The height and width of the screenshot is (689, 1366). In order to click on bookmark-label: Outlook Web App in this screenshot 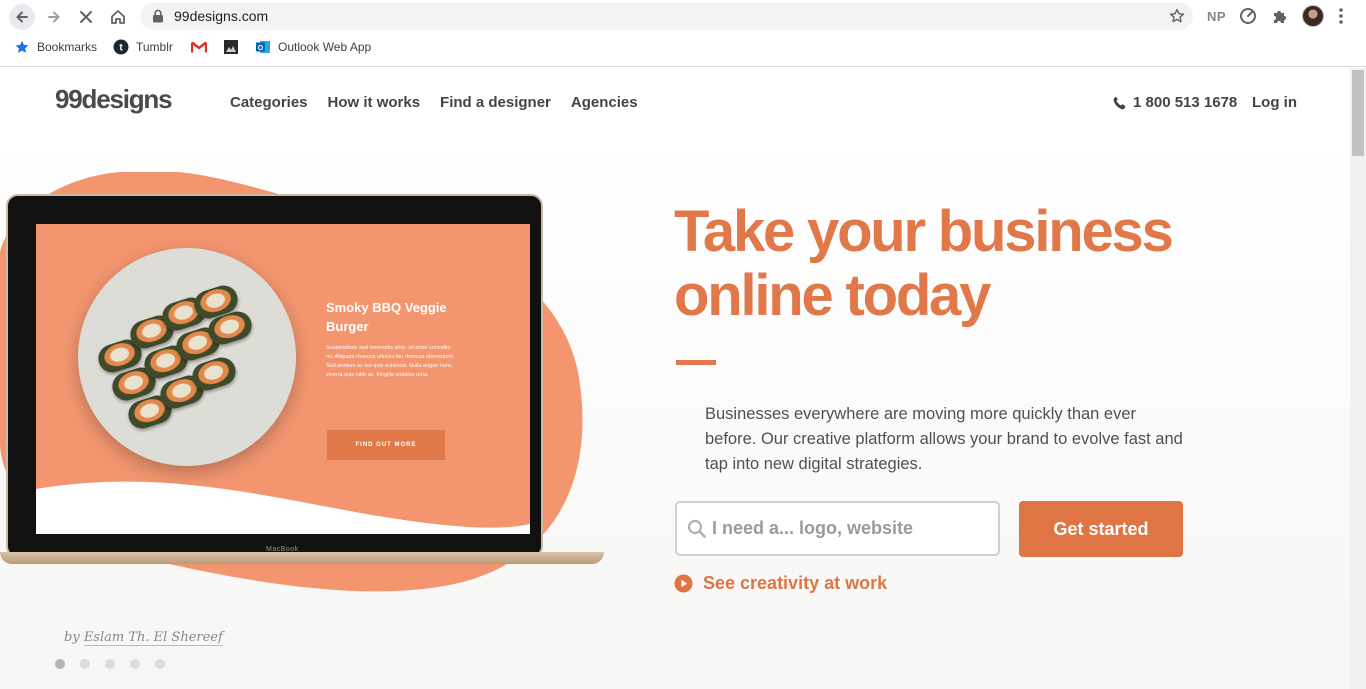, I will do `click(325, 47)`.